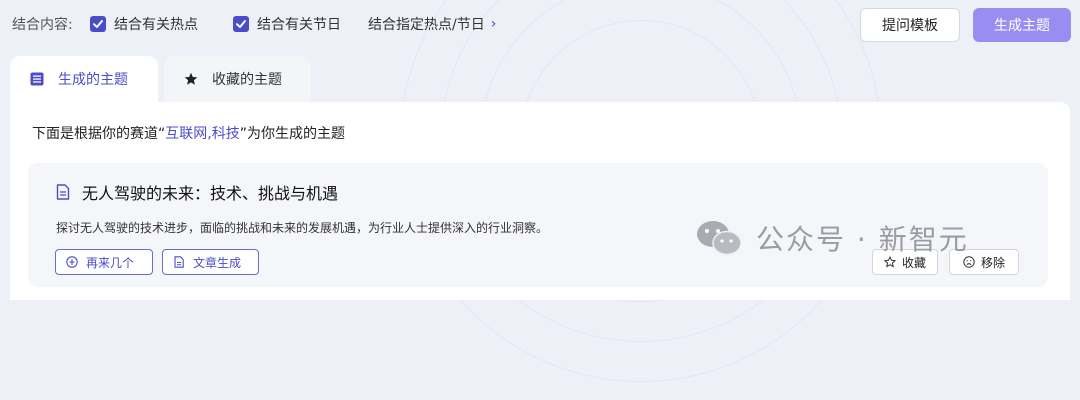 Image resolution: width=1080 pixels, height=400 pixels. Describe the element at coordinates (210, 193) in the screenshot. I see `topic-title-text: 无人驾驶的未来：技术、挑战与机遇` at that location.